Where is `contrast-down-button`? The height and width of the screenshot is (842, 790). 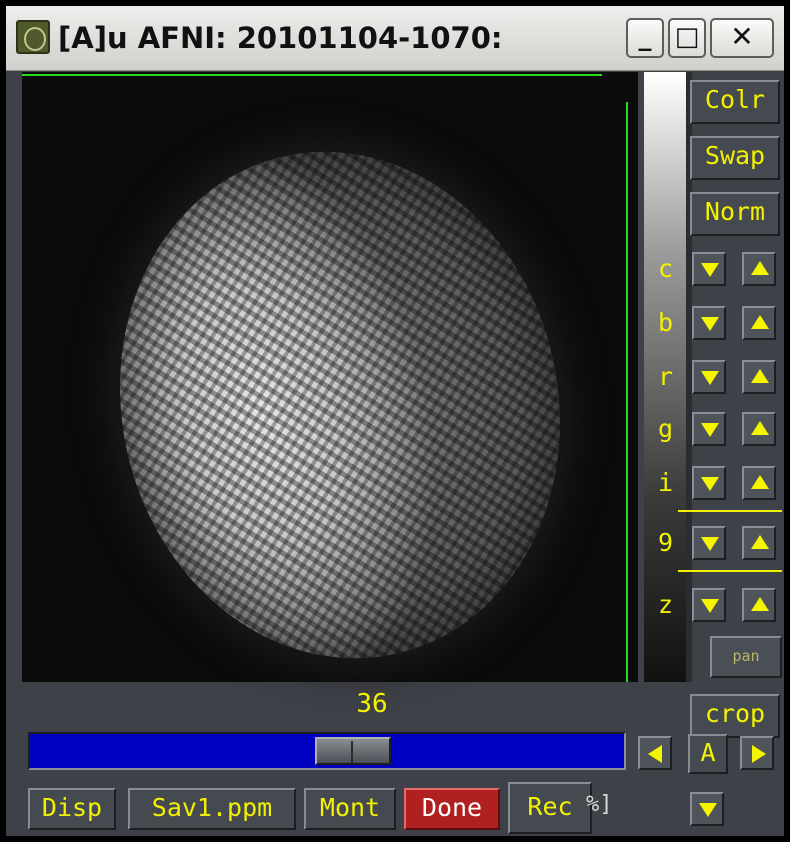 contrast-down-button is located at coordinates (709, 269).